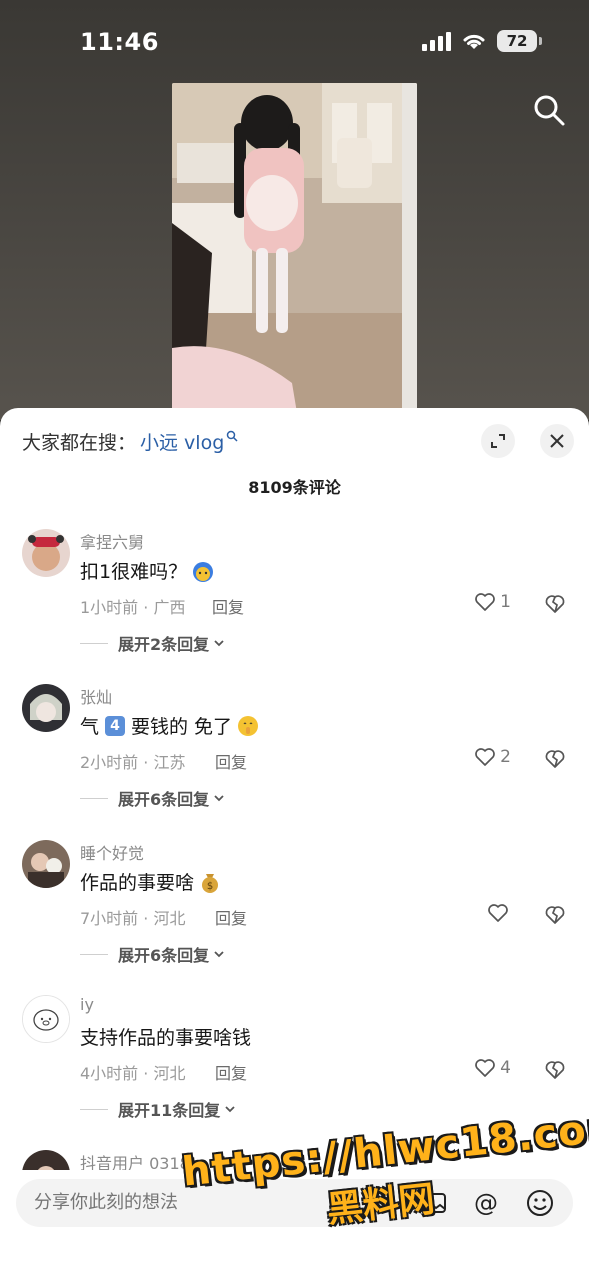 This screenshot has height=1280, width=589. Describe the element at coordinates (519, 41) in the screenshot. I see `battery-icon: 72` at that location.